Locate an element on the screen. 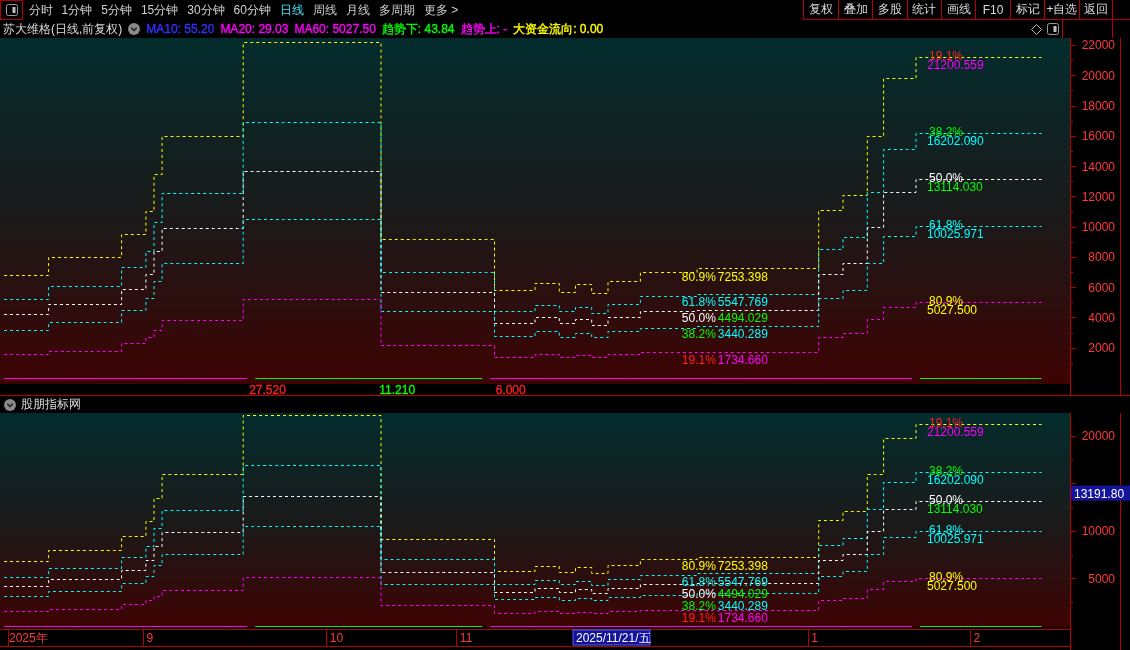 The width and height of the screenshot is (1130, 650). panel-toggle-button is located at coordinates (11, 10).